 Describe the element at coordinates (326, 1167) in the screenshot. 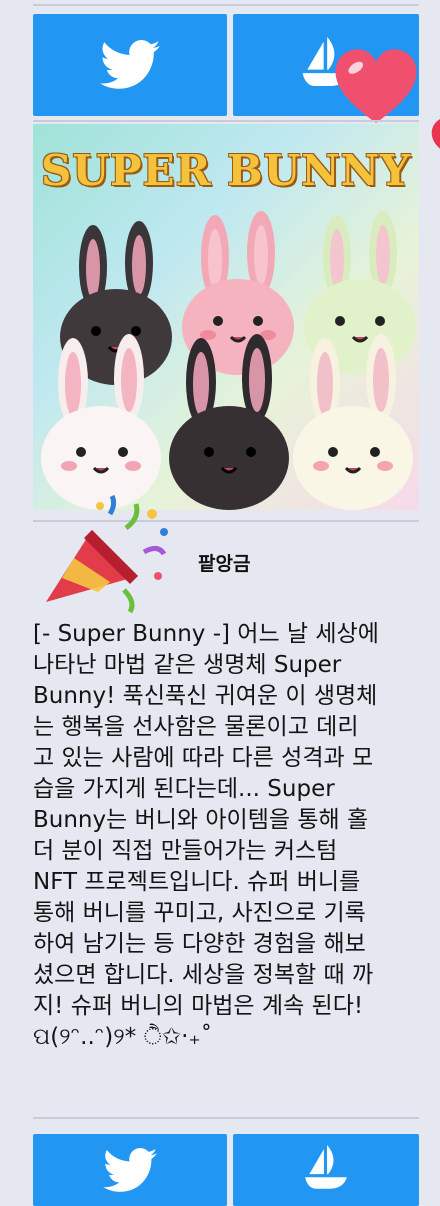

I see `opensea-icon` at that location.